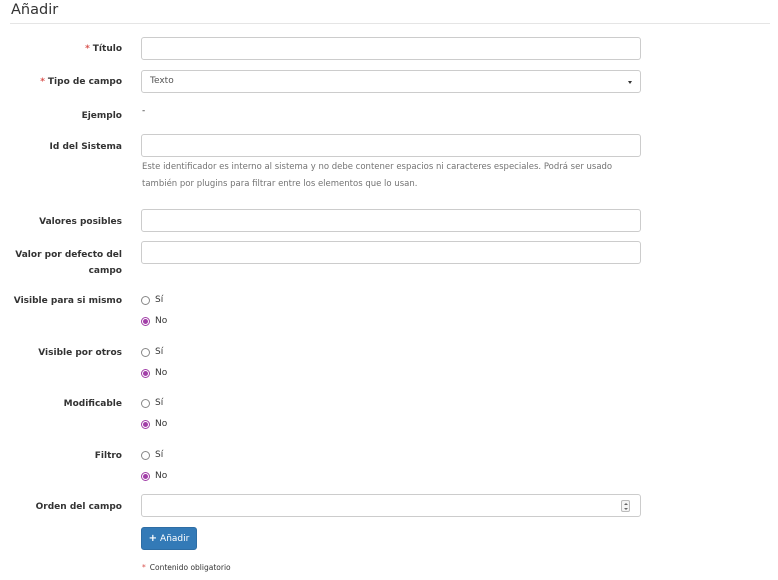 The image size is (778, 580). I want to click on required-footnote: * Contenido obligatorio, so click(186, 567).